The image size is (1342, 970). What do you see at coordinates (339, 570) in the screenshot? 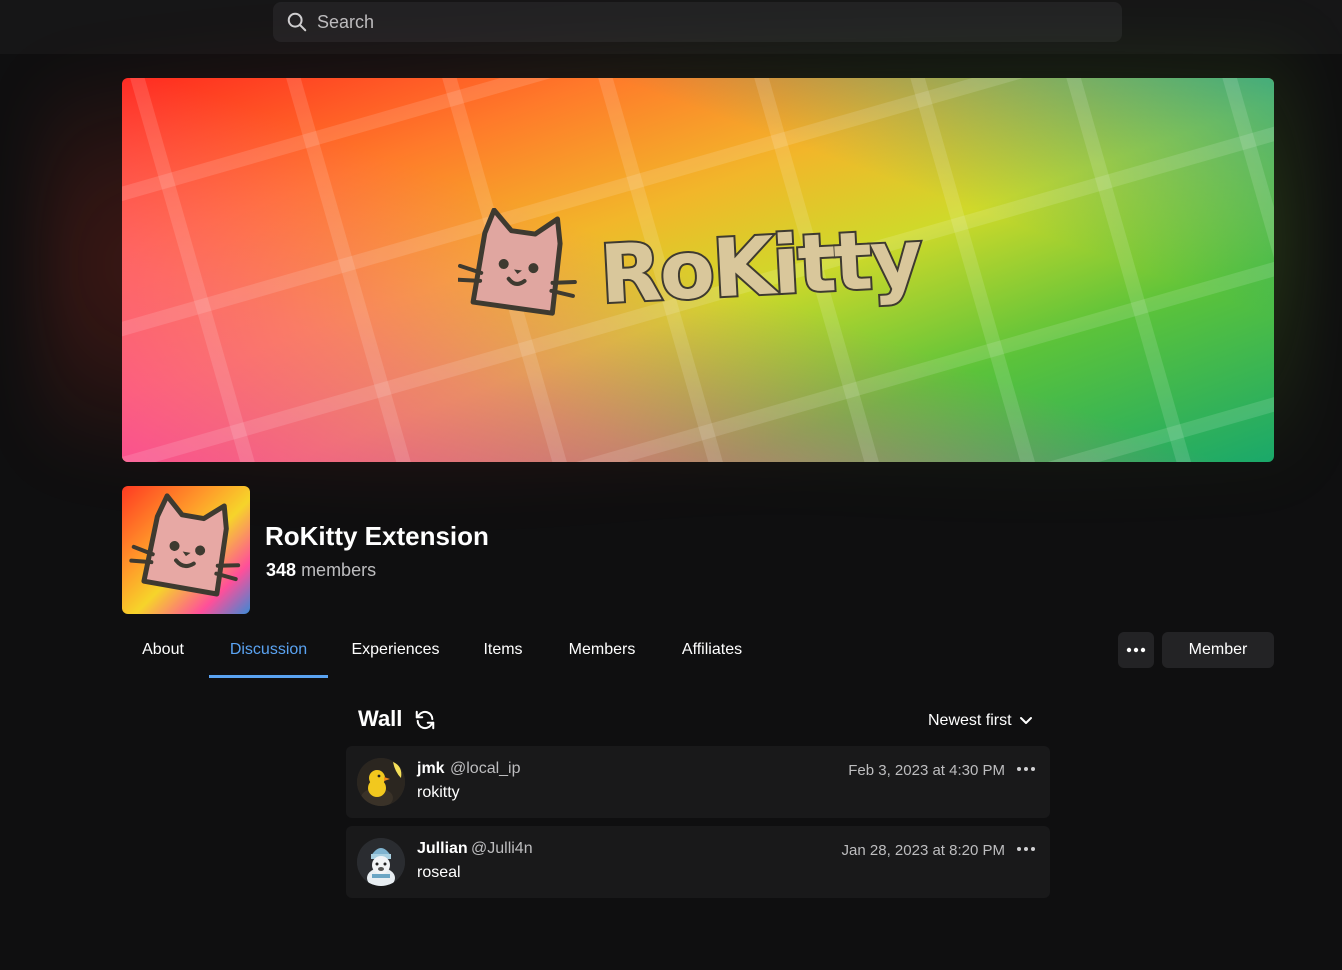
I see `member-count-label: members` at bounding box center [339, 570].